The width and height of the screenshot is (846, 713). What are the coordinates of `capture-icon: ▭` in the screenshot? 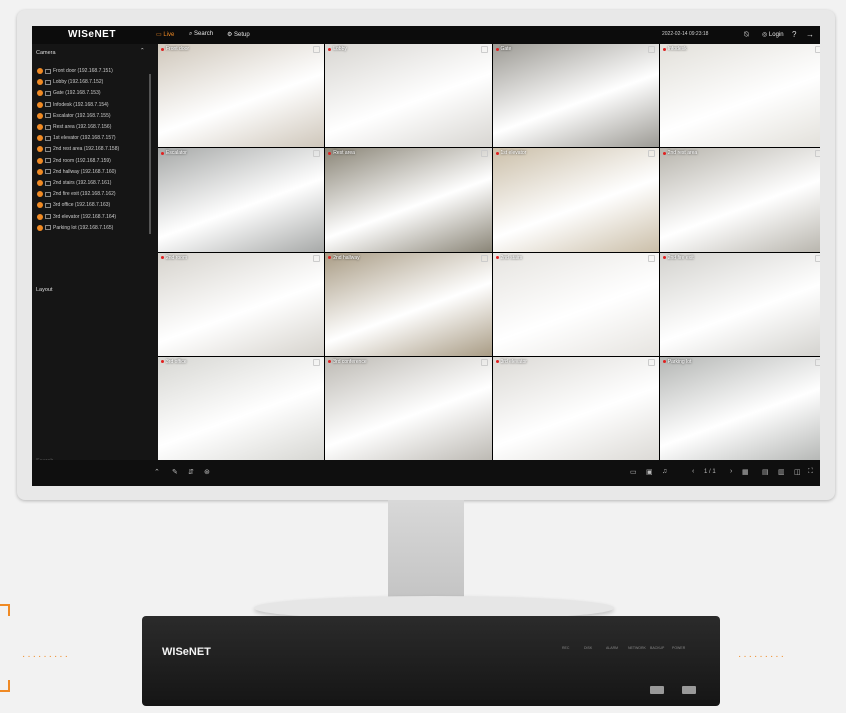 It's located at (633, 472).